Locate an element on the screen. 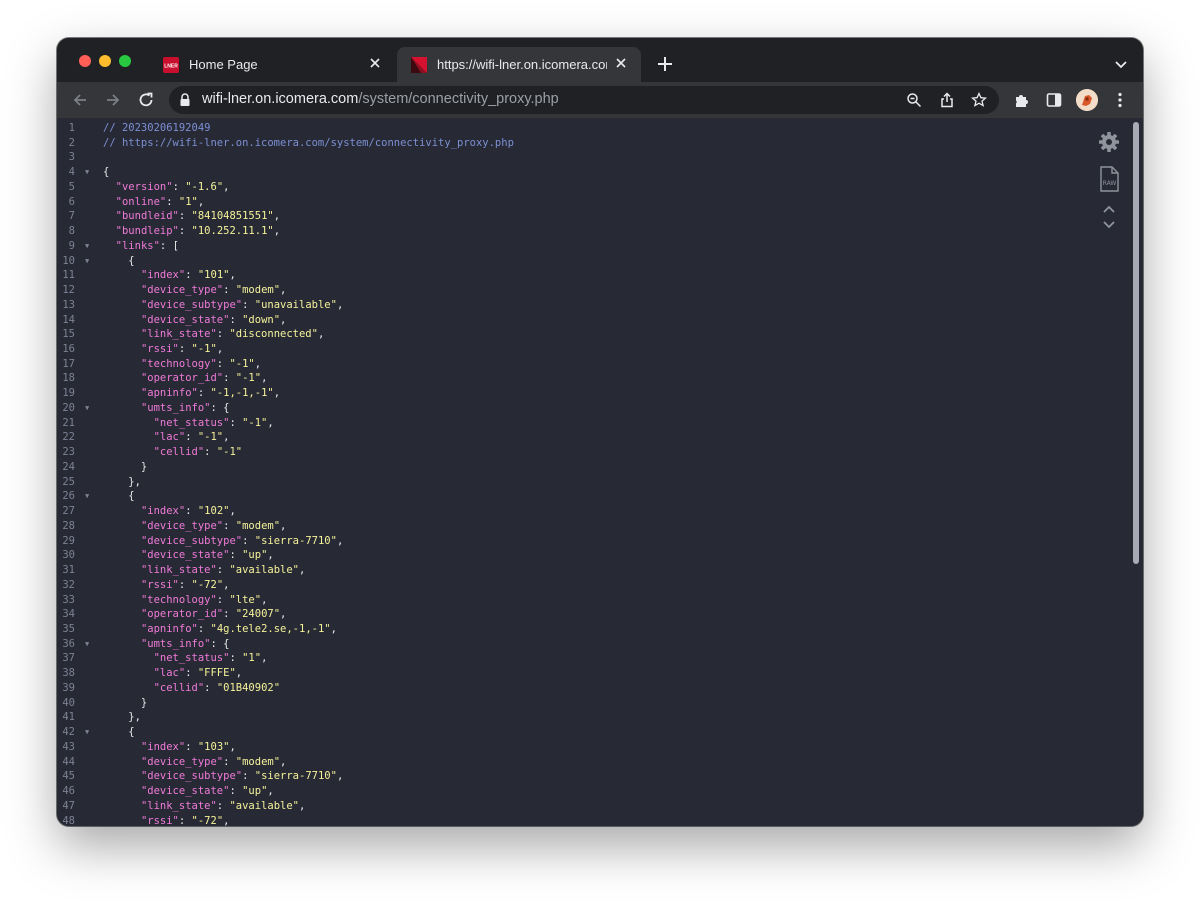 The width and height of the screenshot is (1200, 902). line-number: 41 is located at coordinates (68, 717).